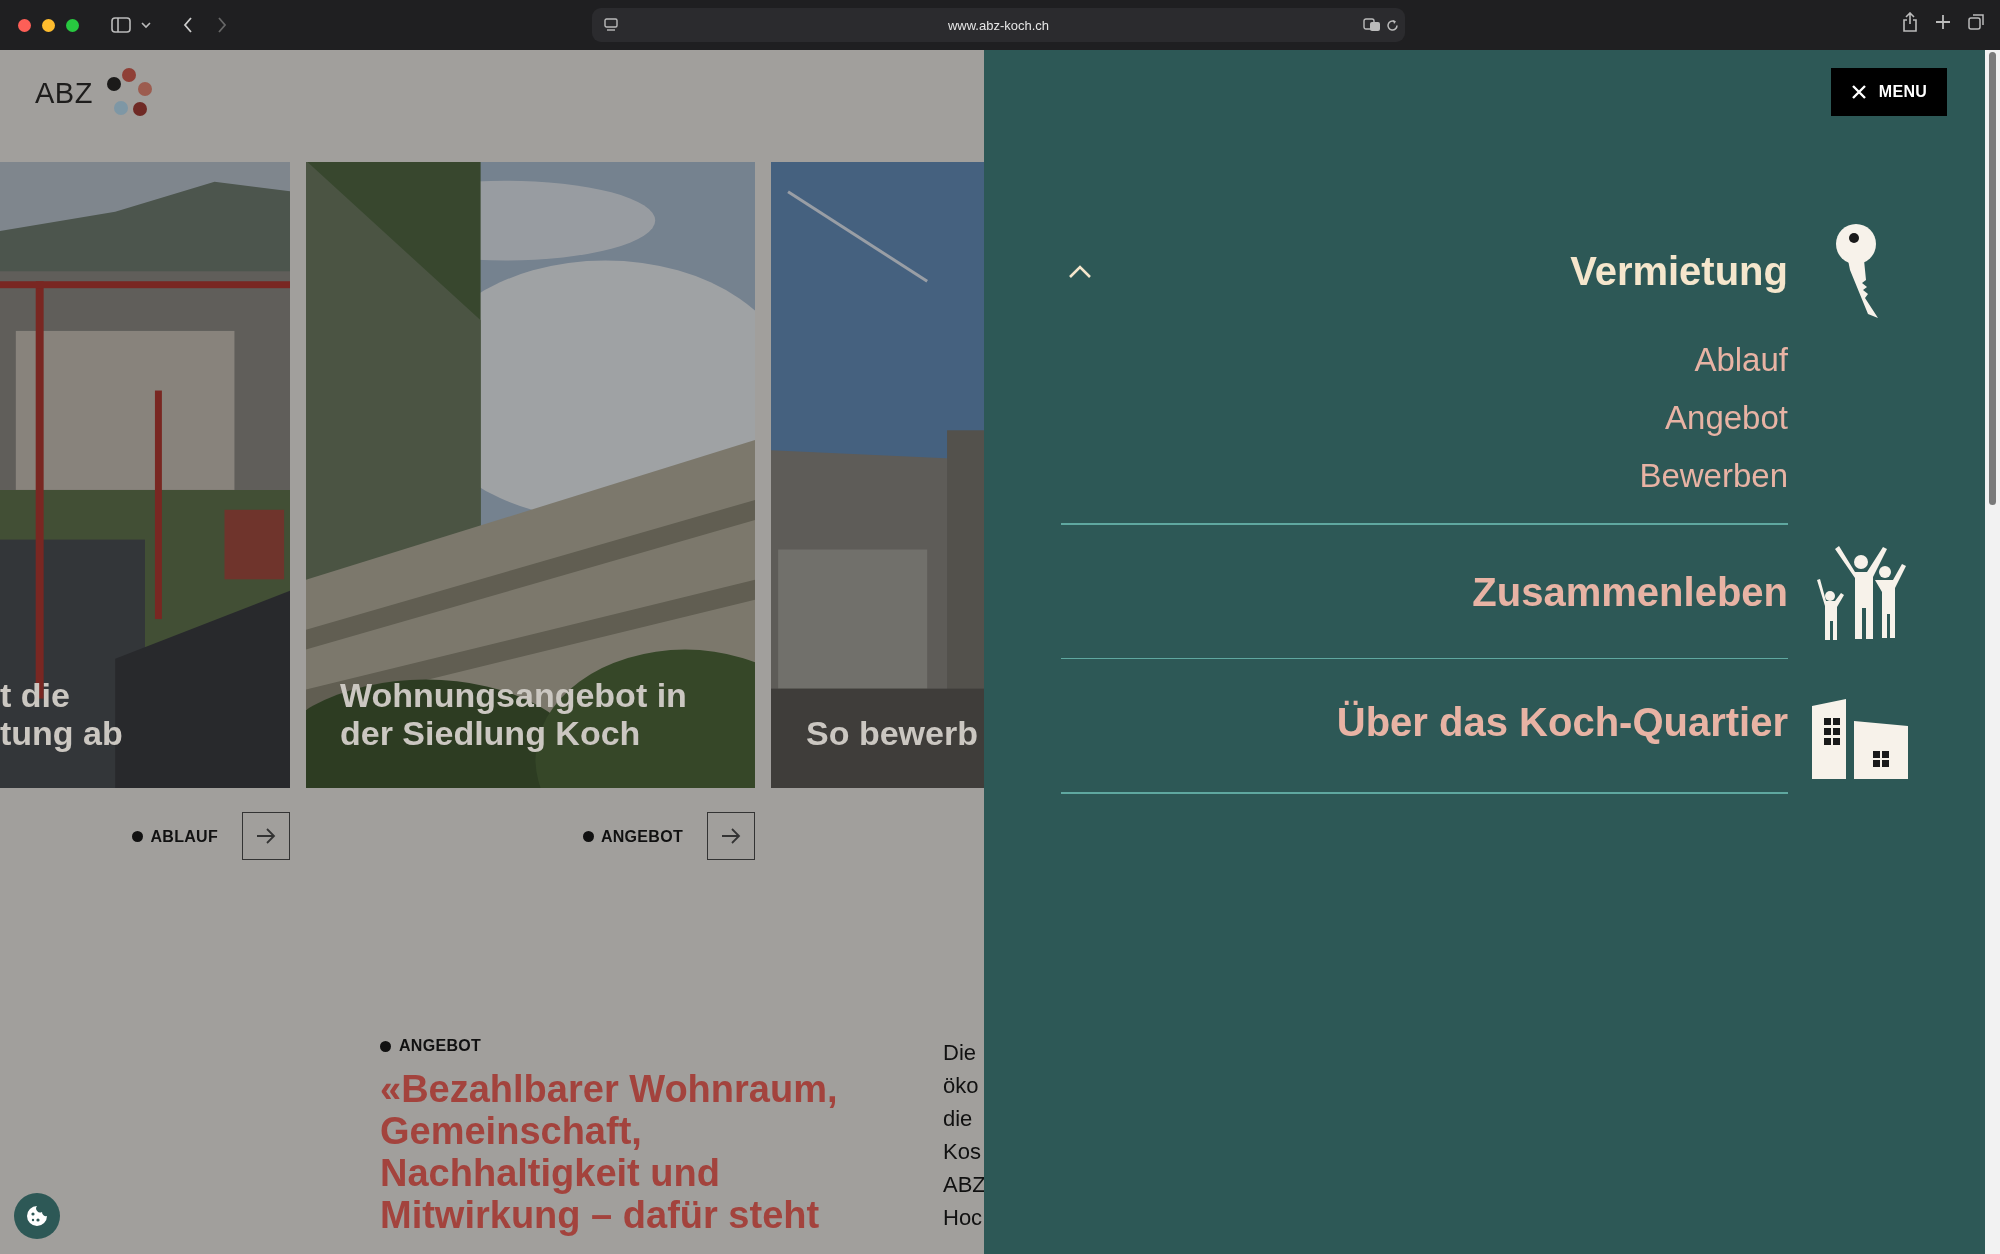  What do you see at coordinates (146, 25) in the screenshot?
I see `chevron-down-icon` at bounding box center [146, 25].